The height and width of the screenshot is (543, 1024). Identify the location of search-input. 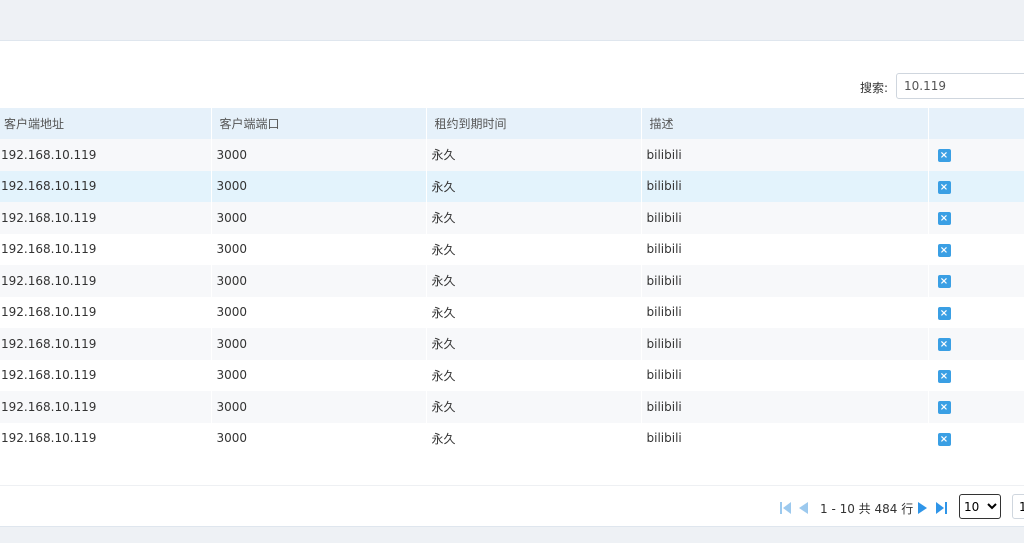
(960, 86).